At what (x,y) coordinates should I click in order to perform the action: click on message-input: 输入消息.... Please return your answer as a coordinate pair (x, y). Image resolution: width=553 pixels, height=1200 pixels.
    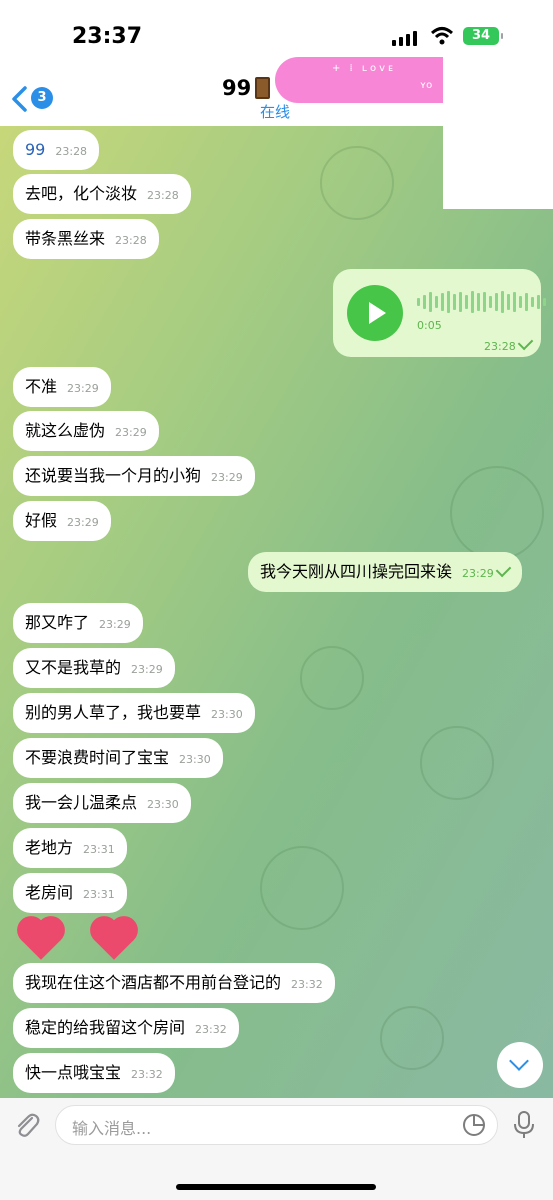
    Looking at the image, I should click on (276, 1125).